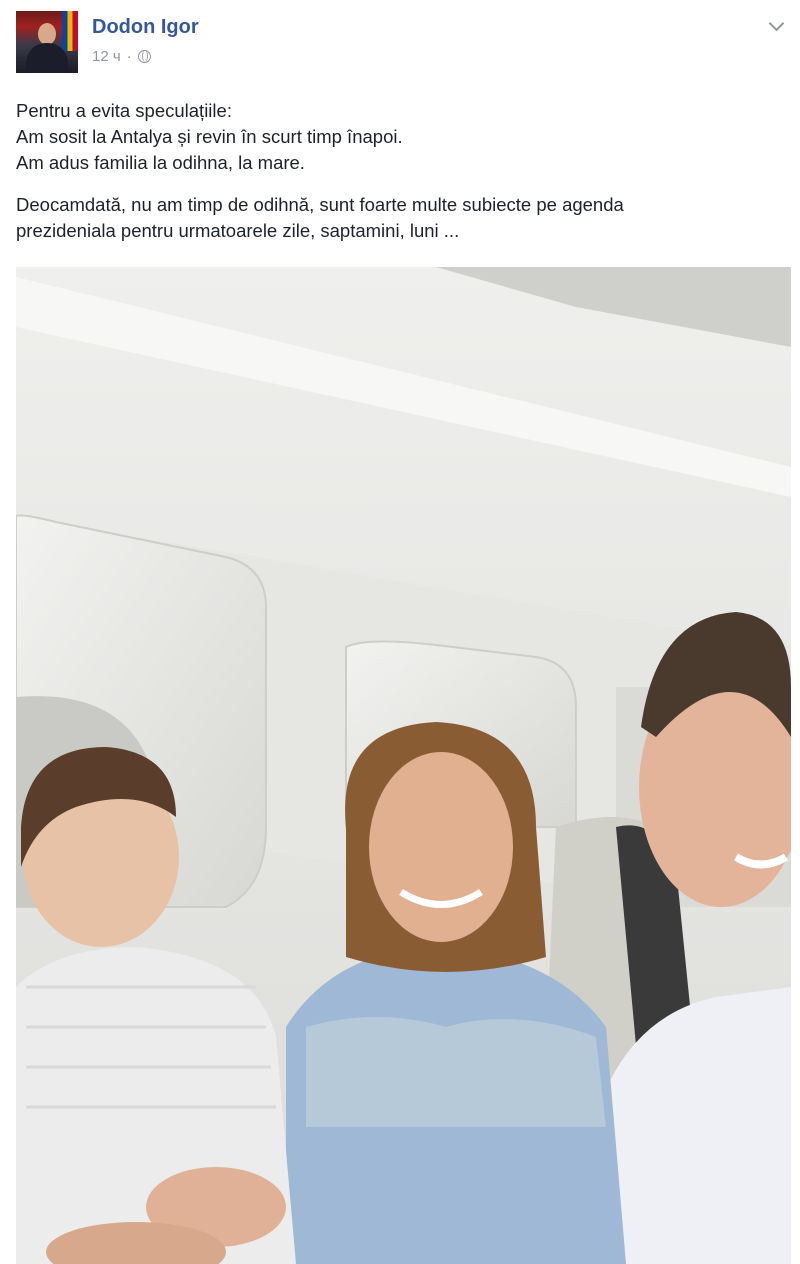  What do you see at coordinates (121, 56) in the screenshot?
I see `post-meta: 12 ч ·` at bounding box center [121, 56].